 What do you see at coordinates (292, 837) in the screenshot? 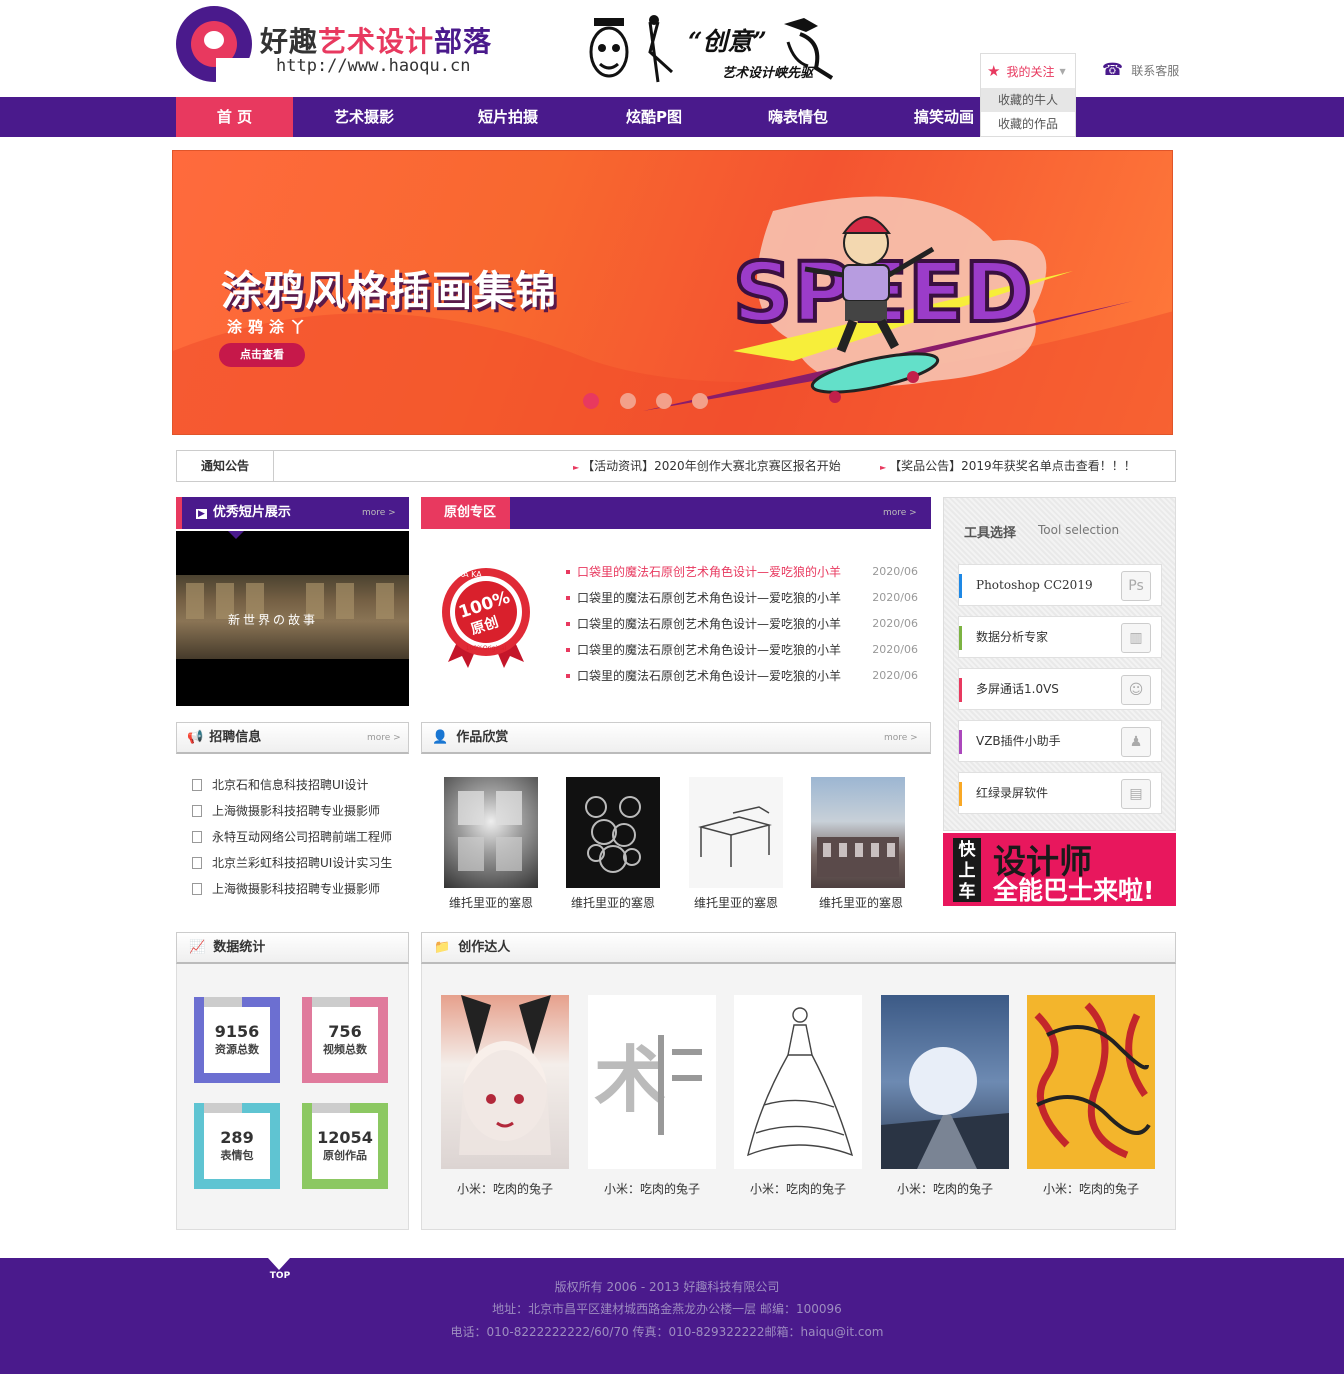
I see `job-list-item: 永特互动网络公司招聘前端工程师` at bounding box center [292, 837].